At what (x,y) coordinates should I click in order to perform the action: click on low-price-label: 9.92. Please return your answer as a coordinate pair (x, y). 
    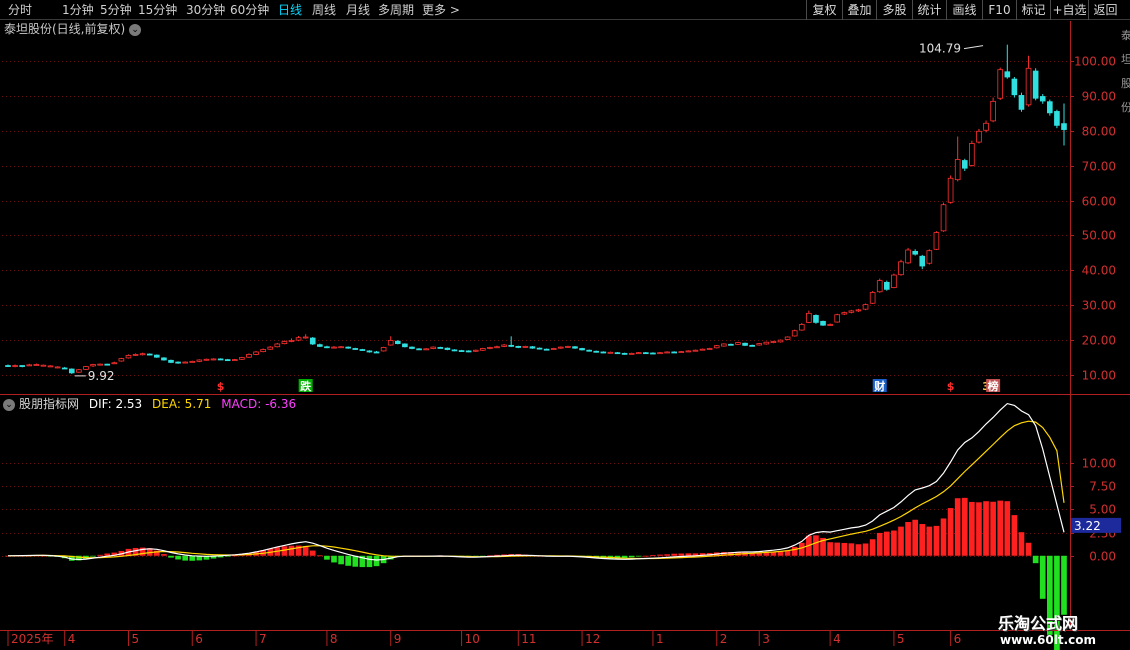
    Looking at the image, I should click on (101, 376).